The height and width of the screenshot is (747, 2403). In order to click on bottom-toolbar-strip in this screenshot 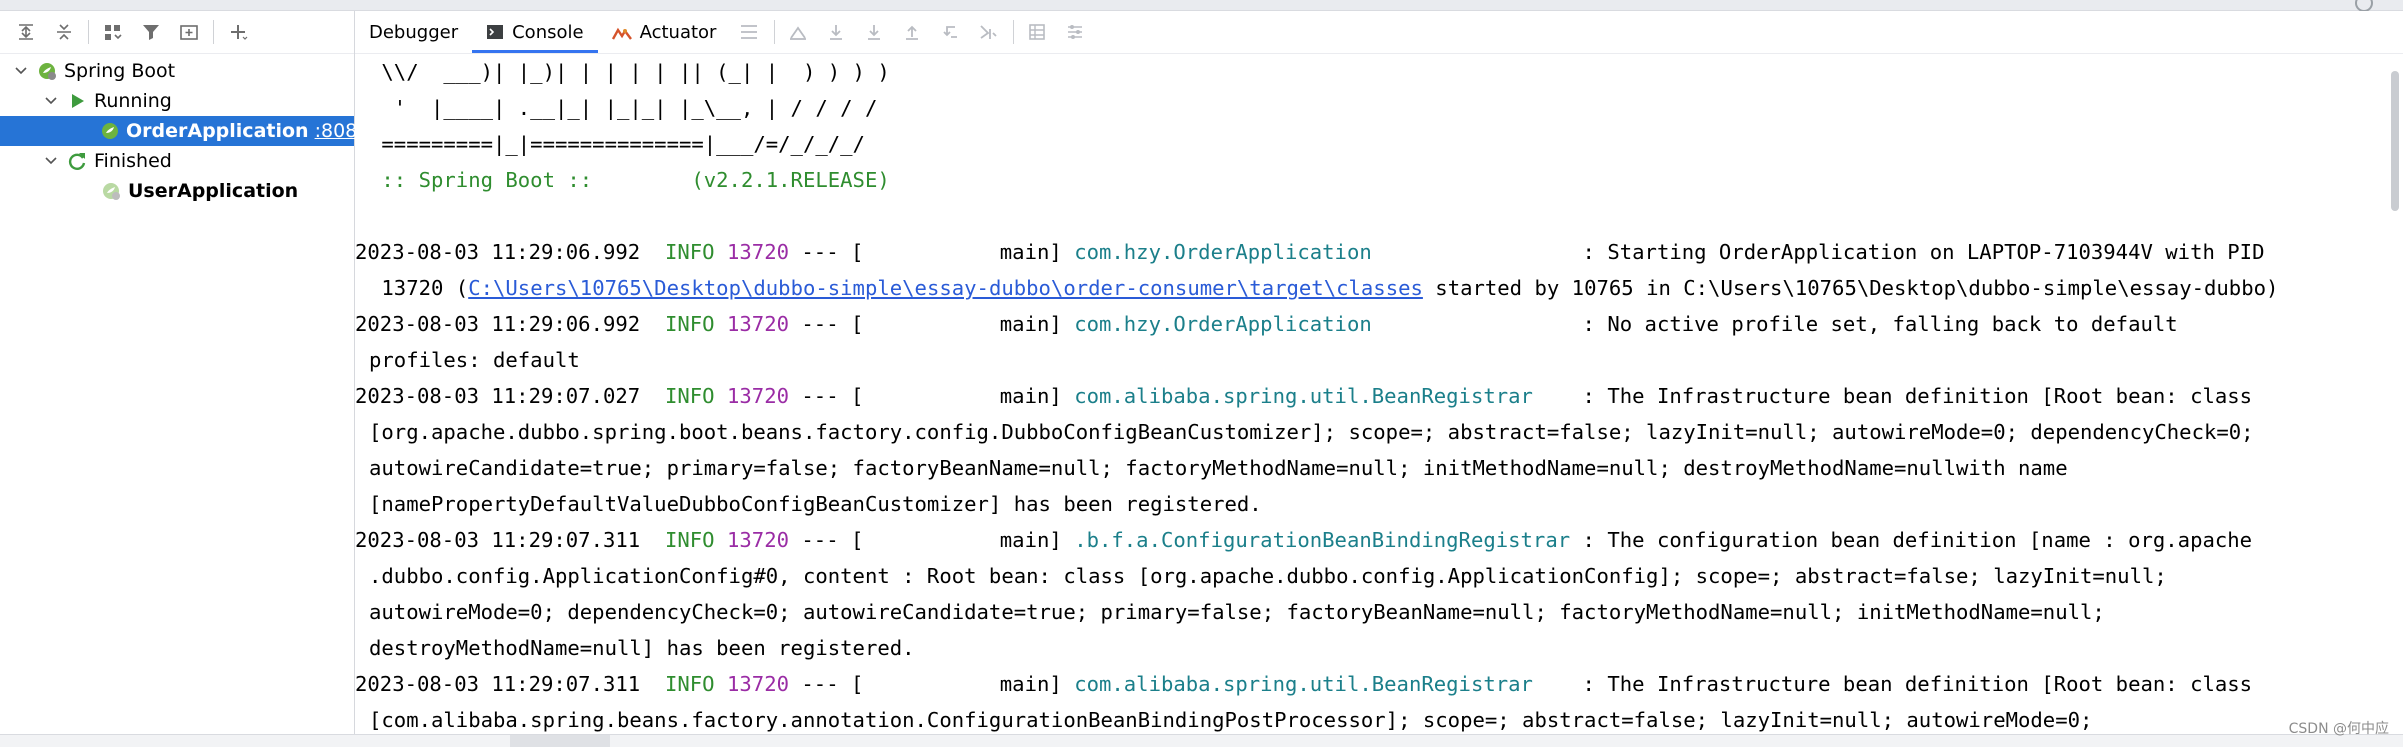, I will do `click(1201, 740)`.